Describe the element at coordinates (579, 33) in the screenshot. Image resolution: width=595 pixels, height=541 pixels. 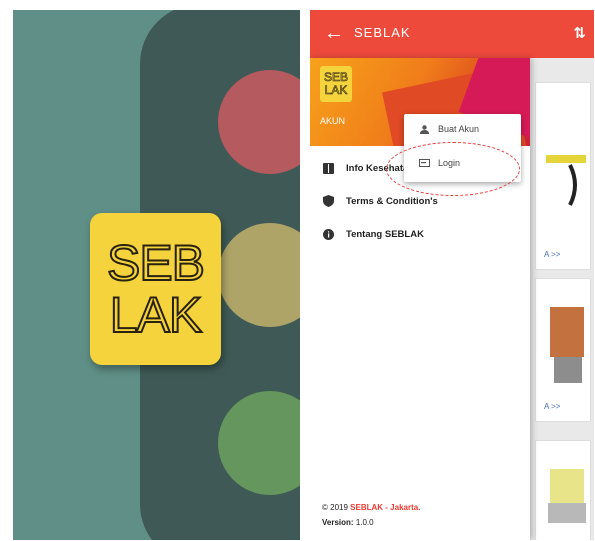
I see `sort-icon: ⇅` at that location.